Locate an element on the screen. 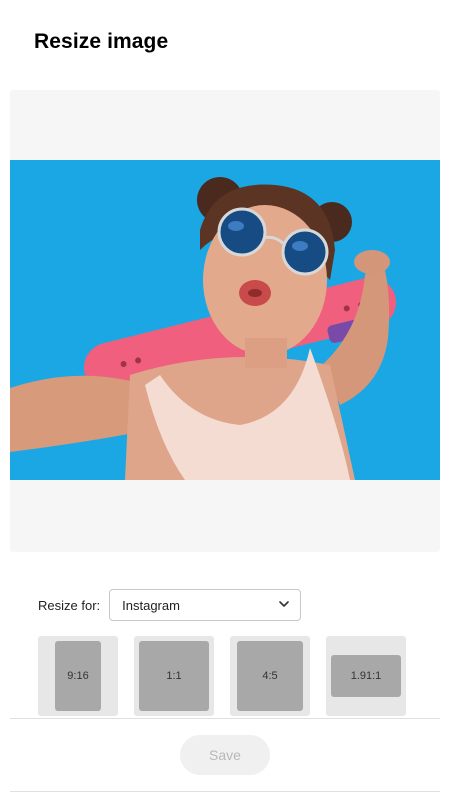  ratio-label: 1:1 is located at coordinates (174, 676).